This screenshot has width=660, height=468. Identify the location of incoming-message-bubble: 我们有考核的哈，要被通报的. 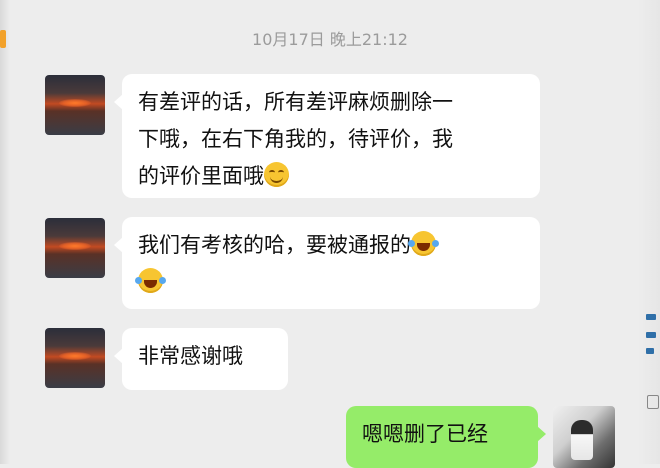
(327, 263).